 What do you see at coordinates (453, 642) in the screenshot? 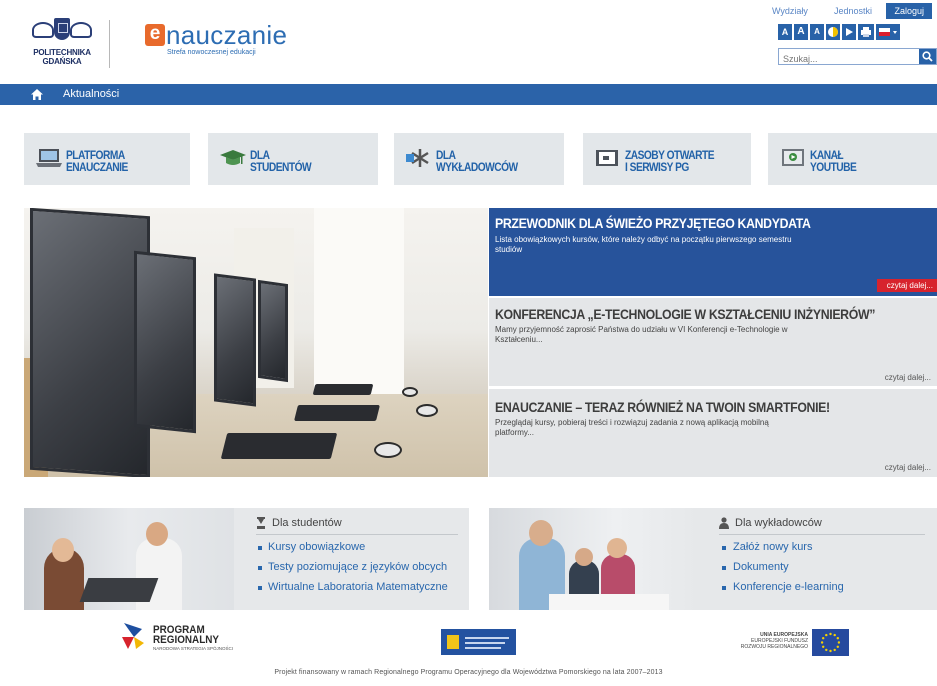
I see `pomorskie-crest-icon` at bounding box center [453, 642].